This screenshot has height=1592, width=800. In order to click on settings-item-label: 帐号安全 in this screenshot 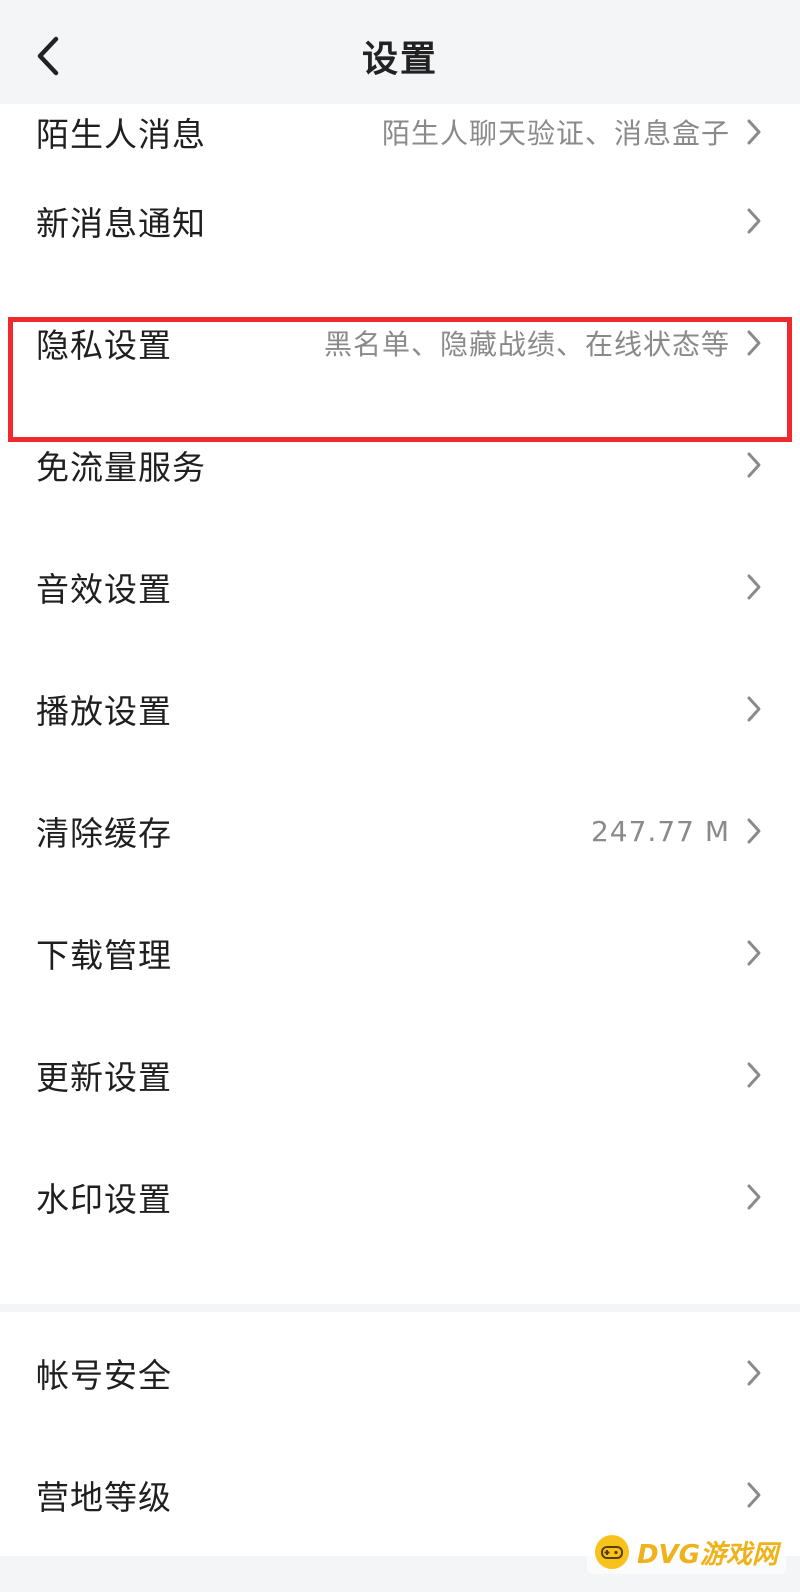, I will do `click(104, 1375)`.